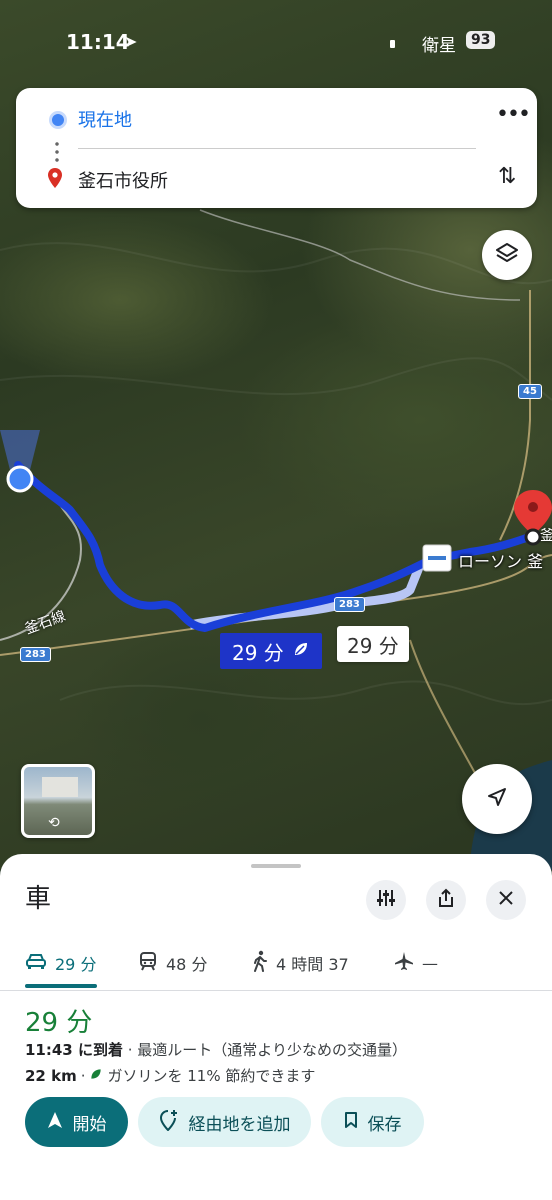  What do you see at coordinates (61, 986) in the screenshot?
I see `active-tab-indicator` at bounding box center [61, 986].